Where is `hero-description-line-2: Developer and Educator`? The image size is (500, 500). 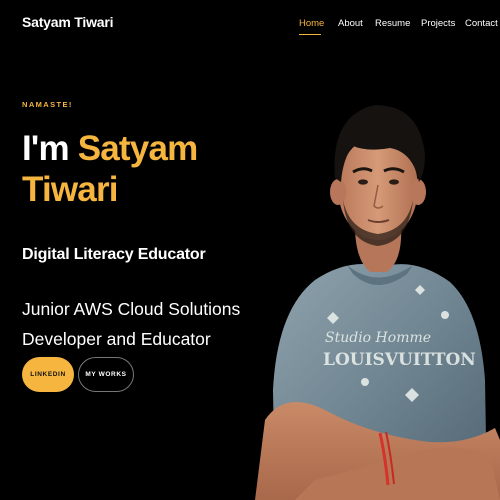 hero-description-line-2: Developer and Educator is located at coordinates (116, 339).